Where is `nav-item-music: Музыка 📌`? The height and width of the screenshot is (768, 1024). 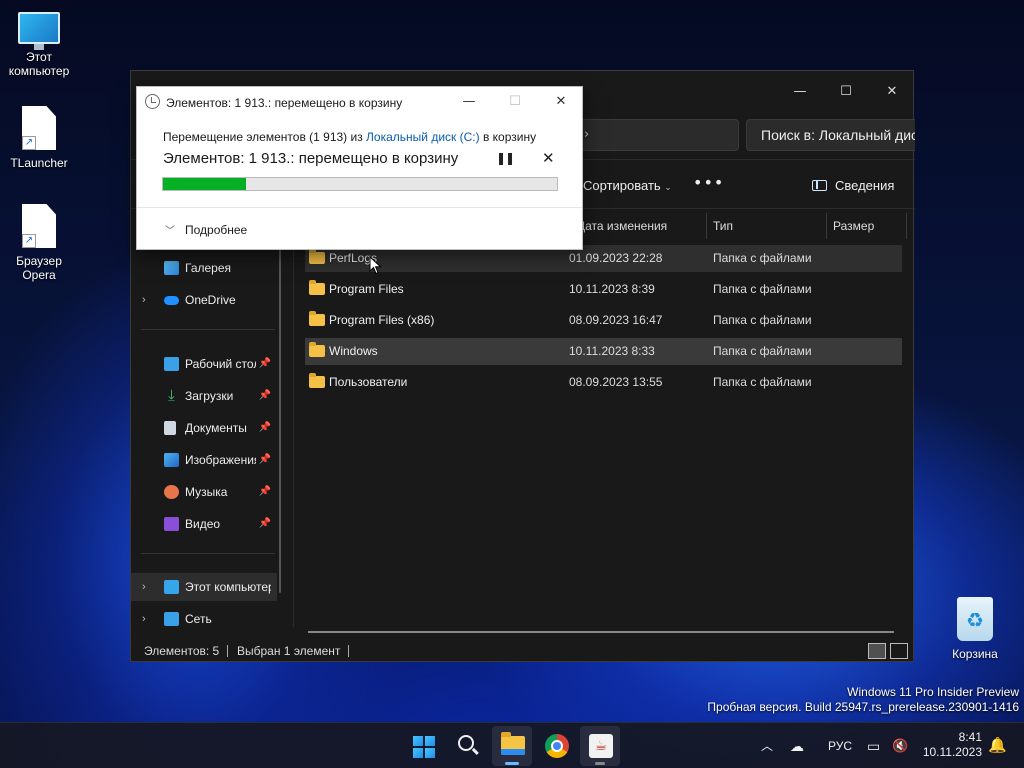 nav-item-music: Музыка 📌 is located at coordinates (204, 492).